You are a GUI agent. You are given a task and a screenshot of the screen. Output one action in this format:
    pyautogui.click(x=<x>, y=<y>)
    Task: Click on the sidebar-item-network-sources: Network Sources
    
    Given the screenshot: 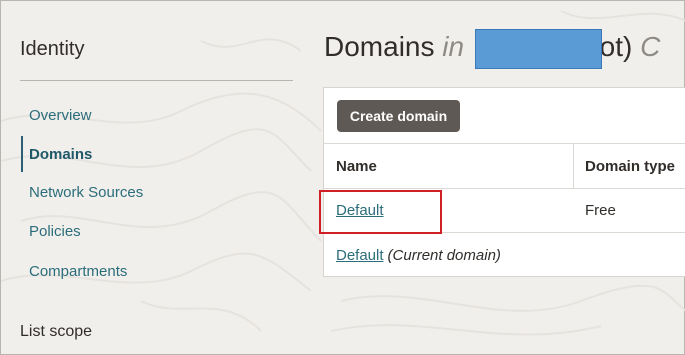 What is the action you would take?
    pyautogui.click(x=151, y=192)
    